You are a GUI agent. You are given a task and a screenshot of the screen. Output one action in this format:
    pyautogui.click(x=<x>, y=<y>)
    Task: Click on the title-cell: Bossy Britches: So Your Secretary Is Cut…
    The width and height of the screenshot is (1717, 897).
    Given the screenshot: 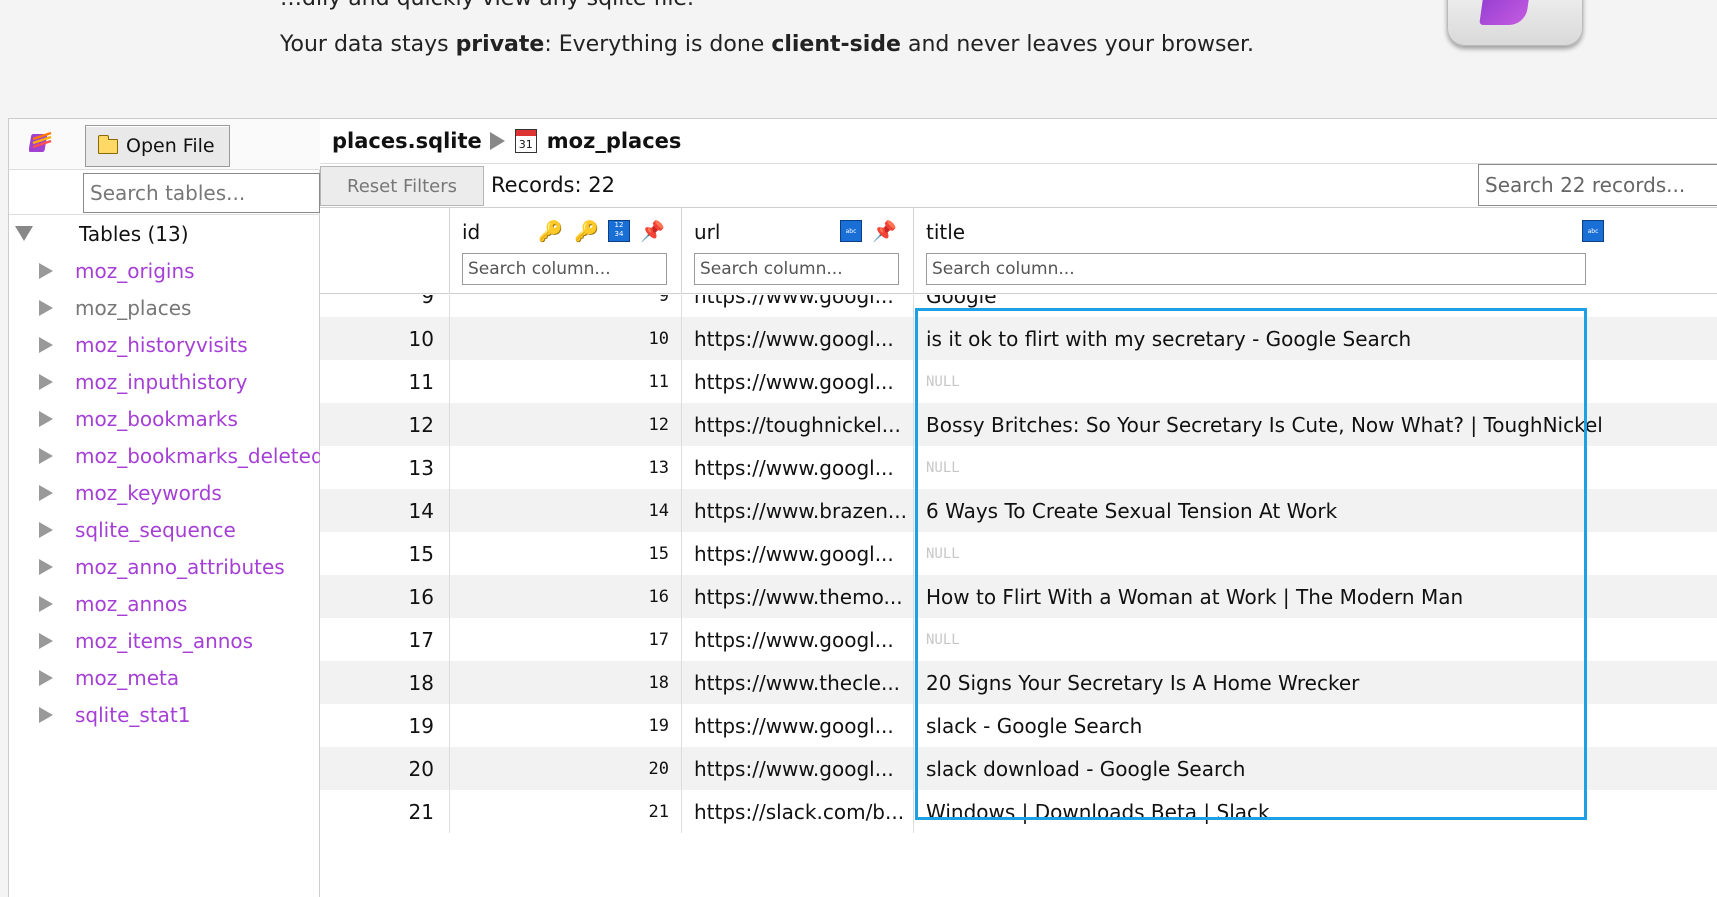 What is the action you would take?
    pyautogui.click(x=1315, y=424)
    